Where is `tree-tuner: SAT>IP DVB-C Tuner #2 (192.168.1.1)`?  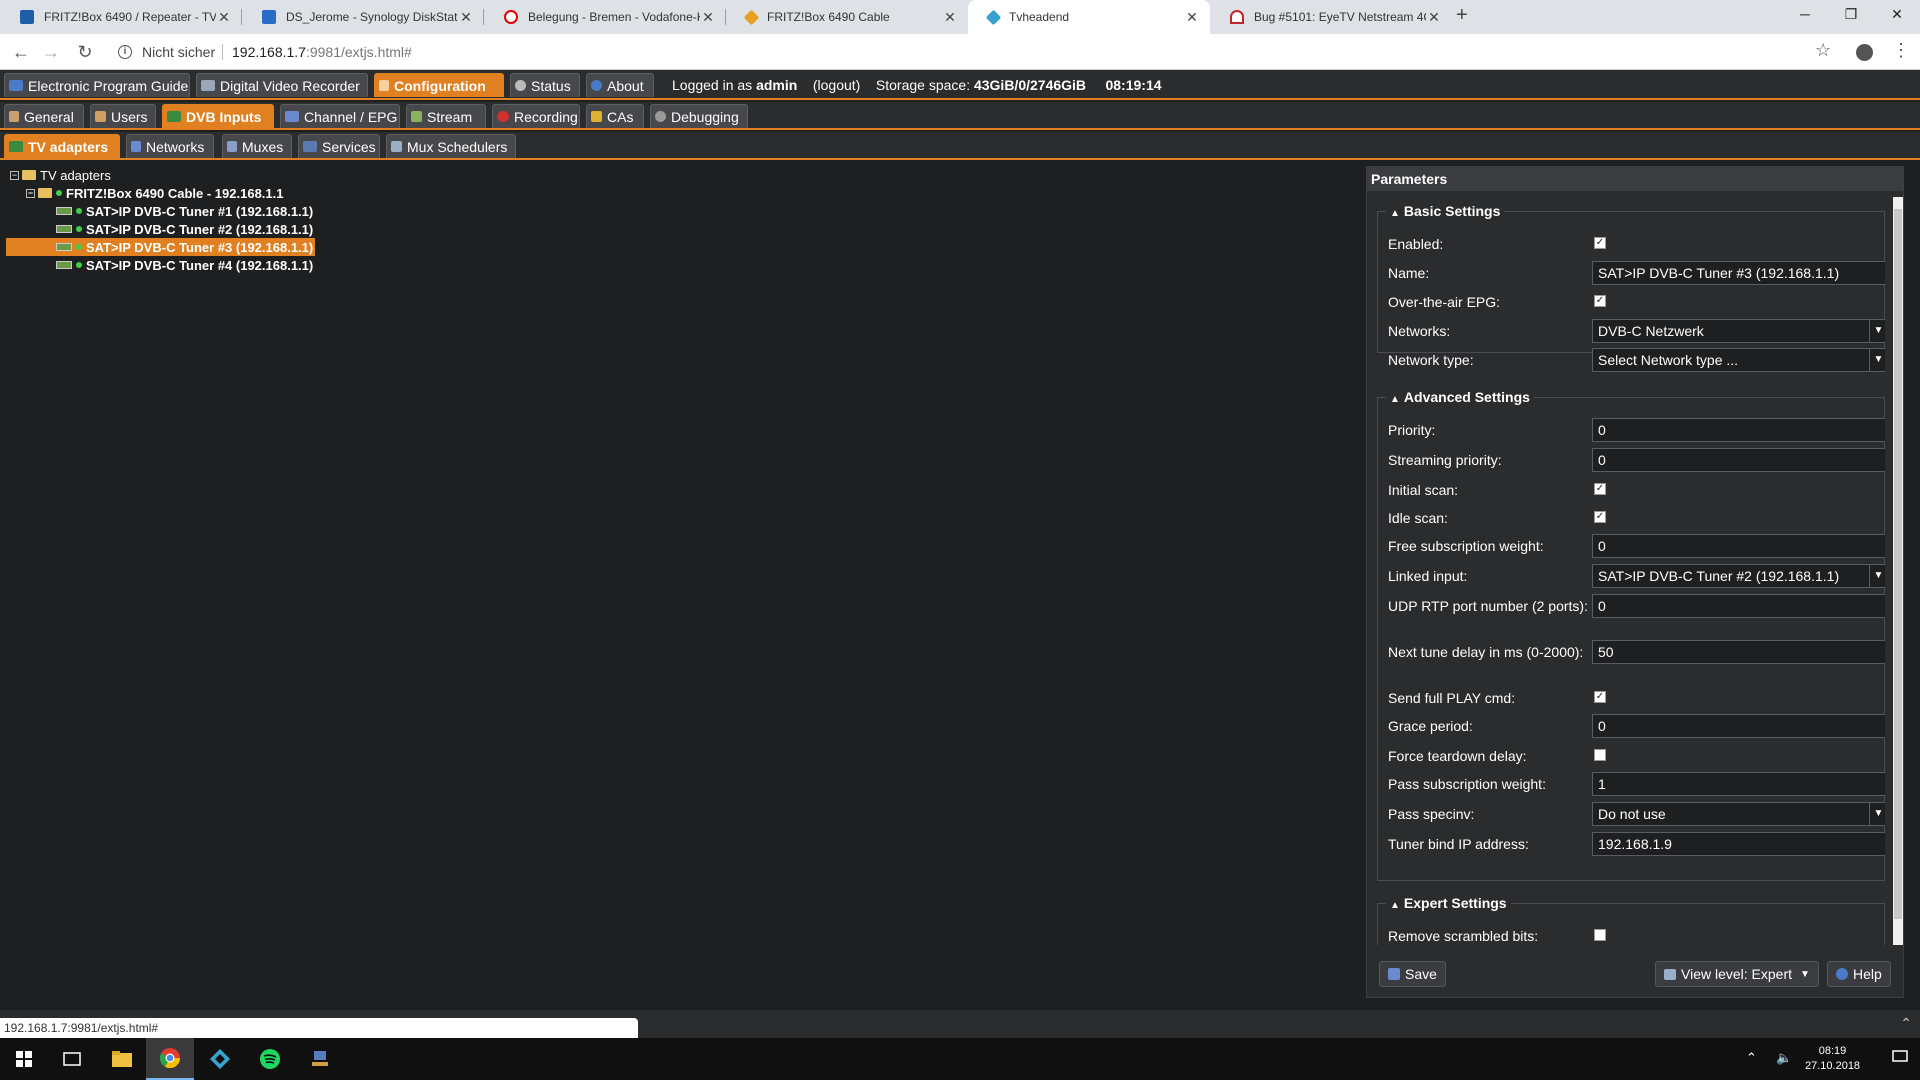 tree-tuner: SAT>IP DVB-C Tuner #2 (192.168.1.1) is located at coordinates (184, 229).